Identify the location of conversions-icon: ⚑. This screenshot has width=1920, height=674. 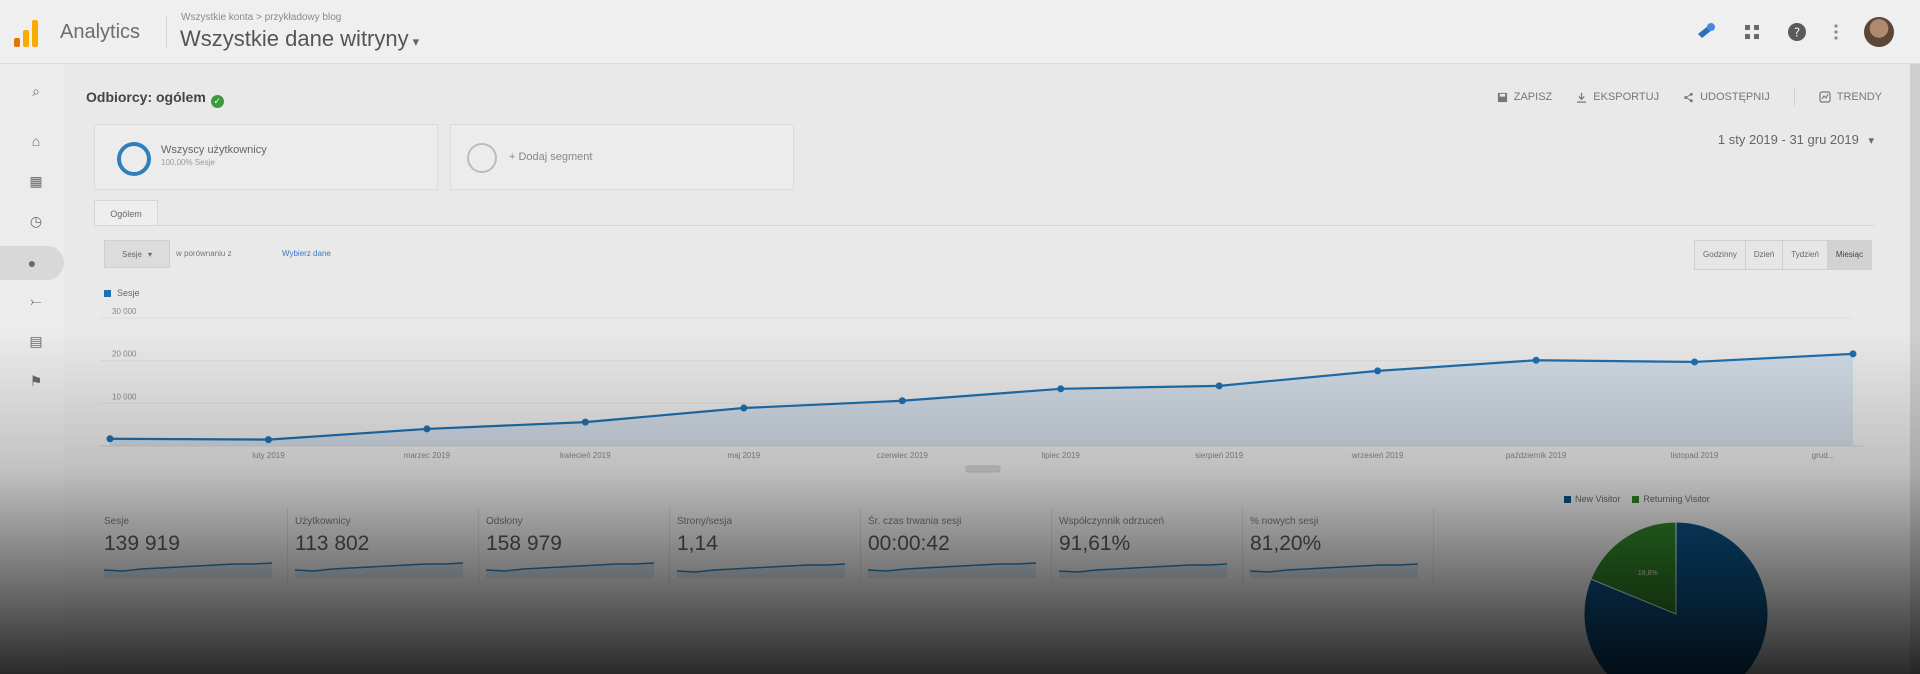
(36, 381).